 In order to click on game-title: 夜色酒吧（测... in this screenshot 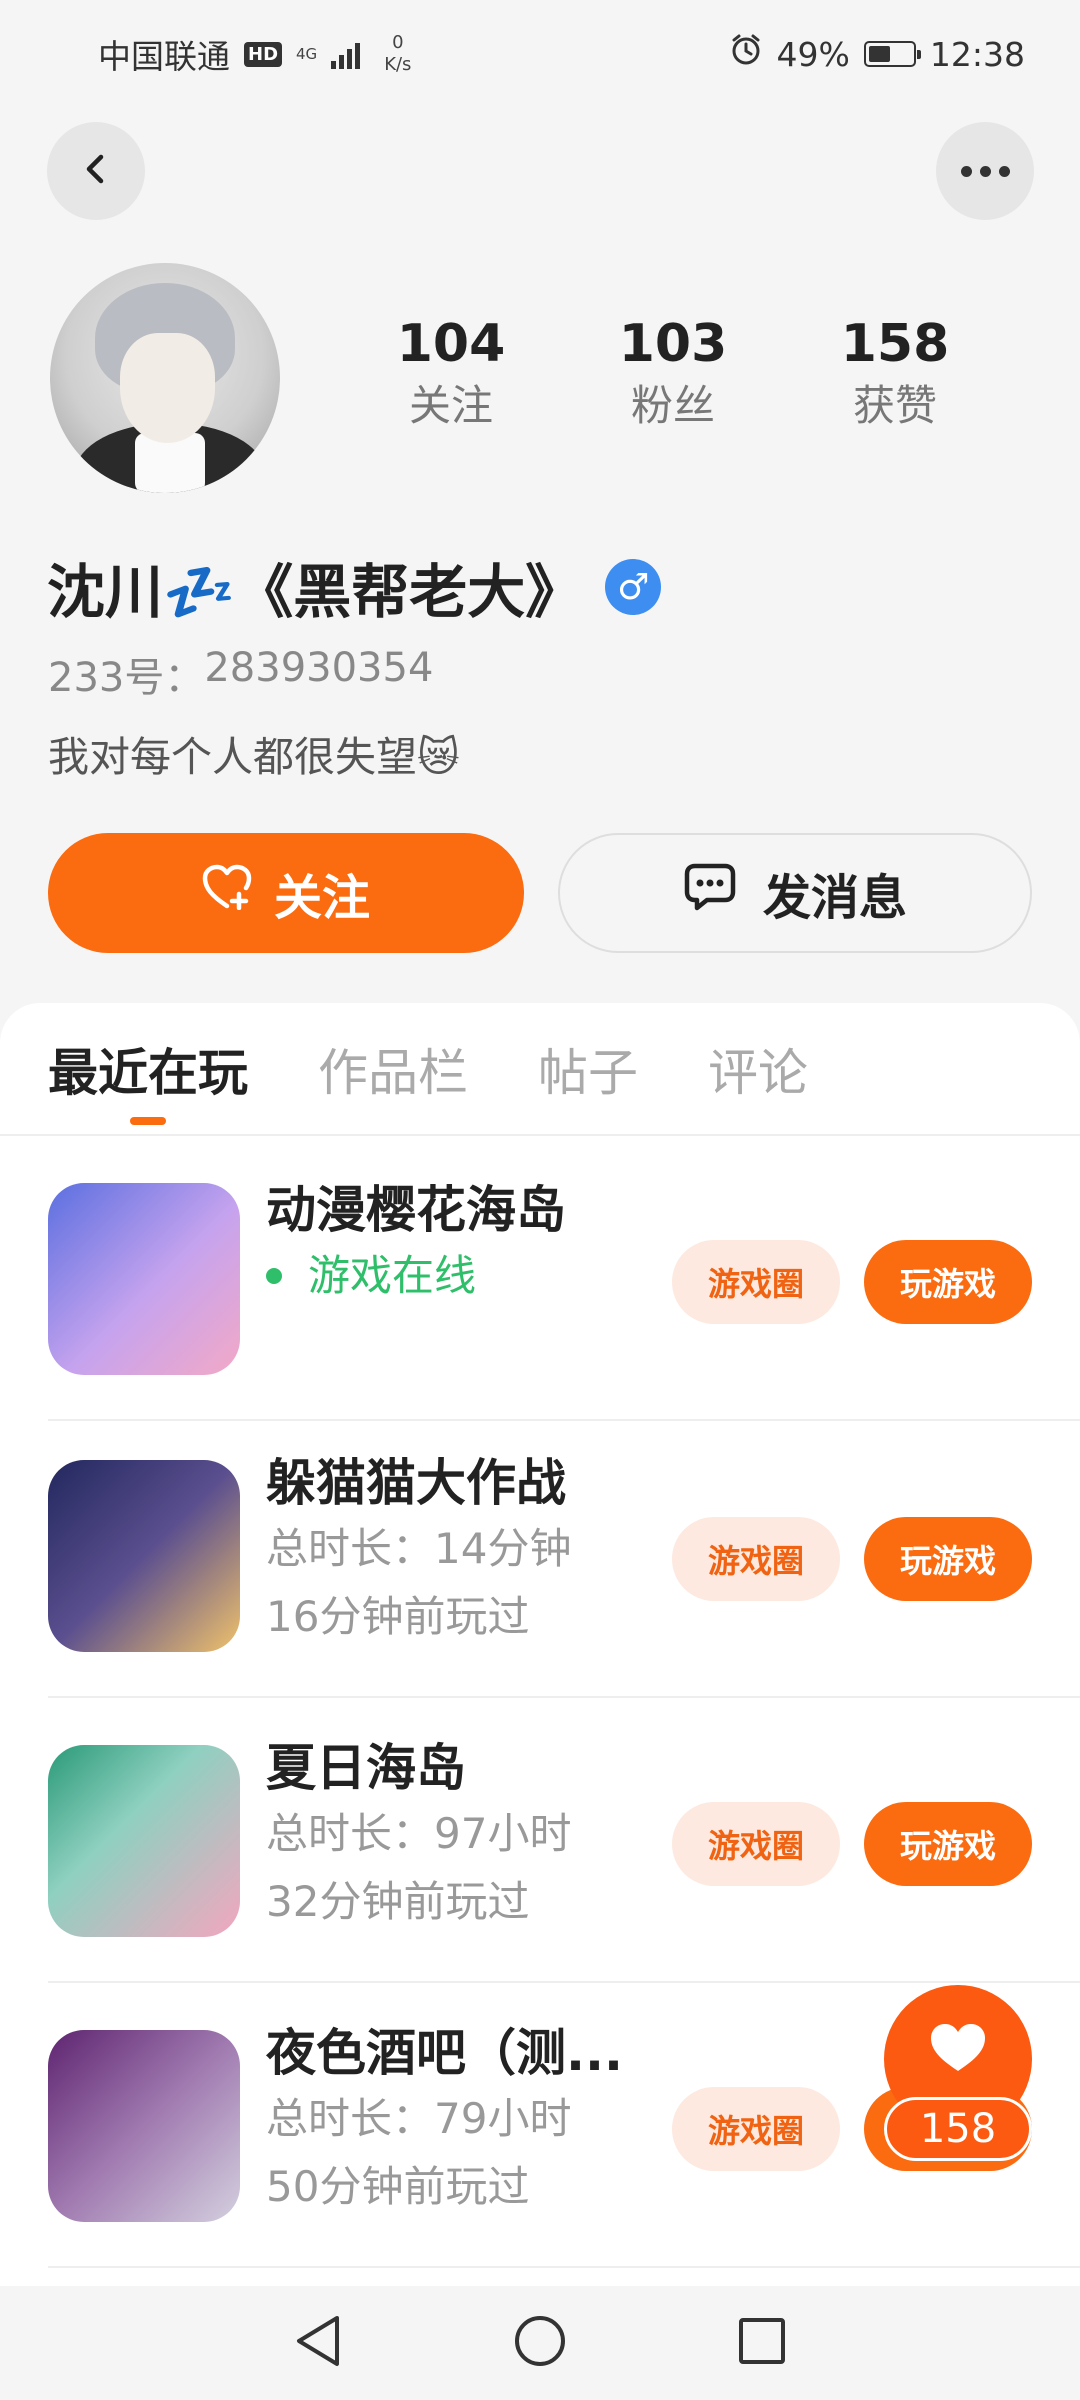, I will do `click(444, 2053)`.